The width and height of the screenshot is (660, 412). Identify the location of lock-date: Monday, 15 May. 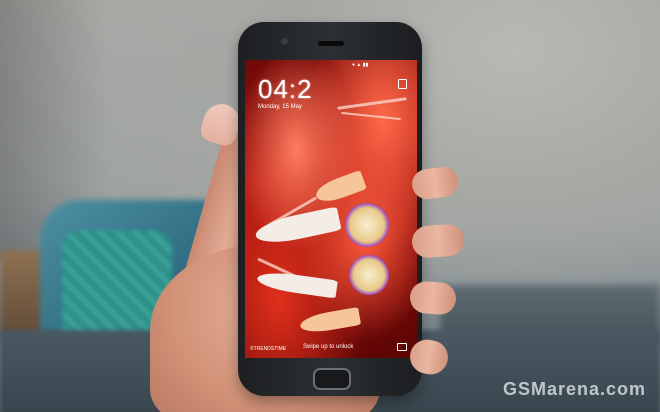
(280, 107).